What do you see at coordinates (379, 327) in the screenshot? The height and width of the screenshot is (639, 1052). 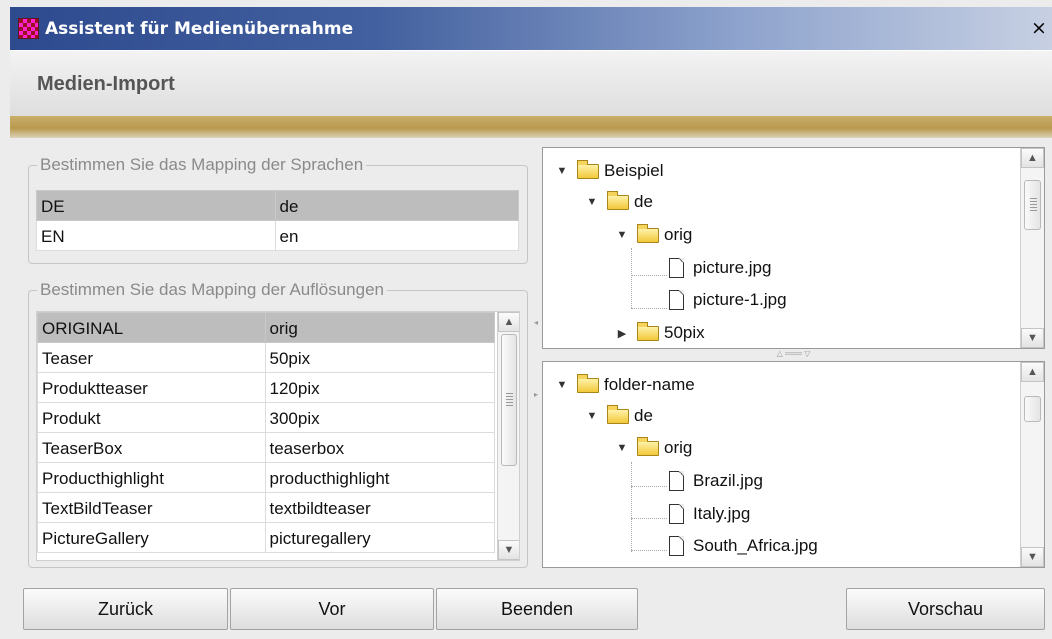 I see `resolution-value: orig` at bounding box center [379, 327].